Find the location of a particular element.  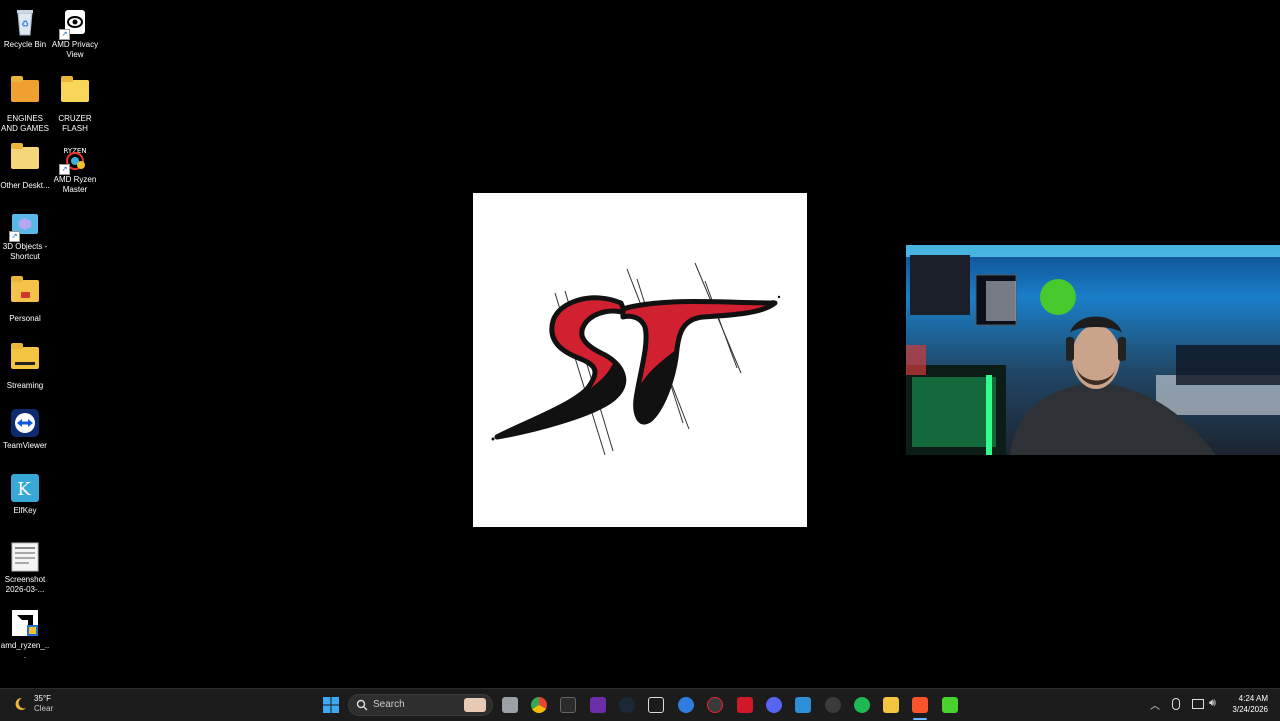

start-icon is located at coordinates (331, 705).